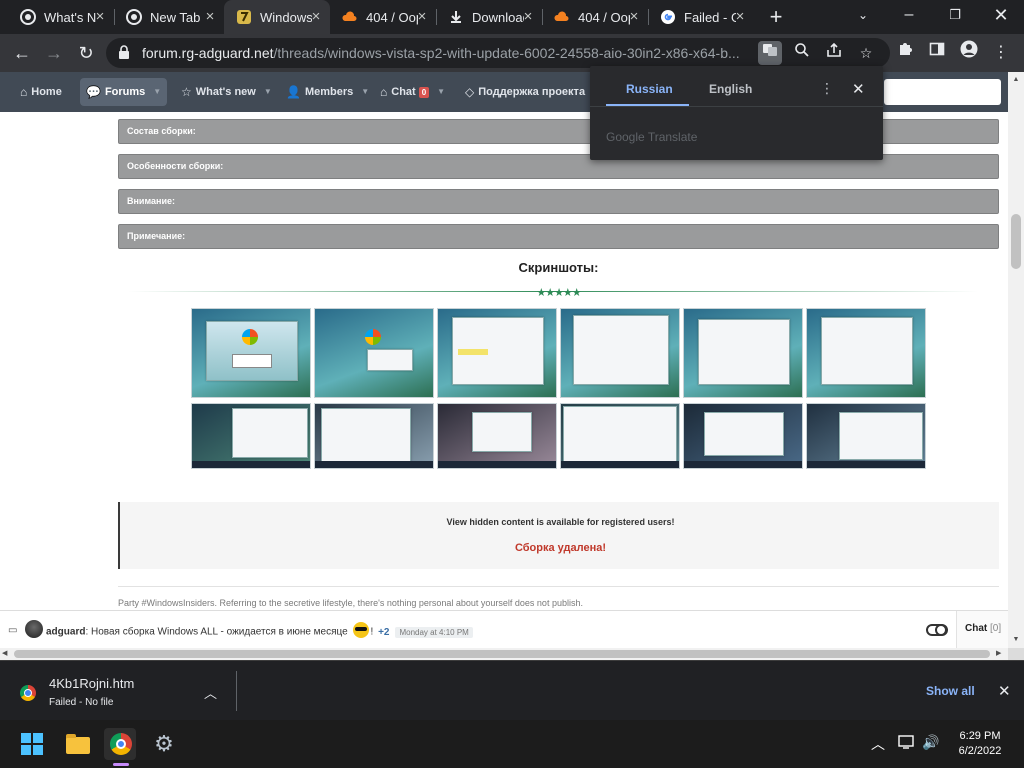  I want to click on bookmark-star-icon: ☆, so click(866, 53).